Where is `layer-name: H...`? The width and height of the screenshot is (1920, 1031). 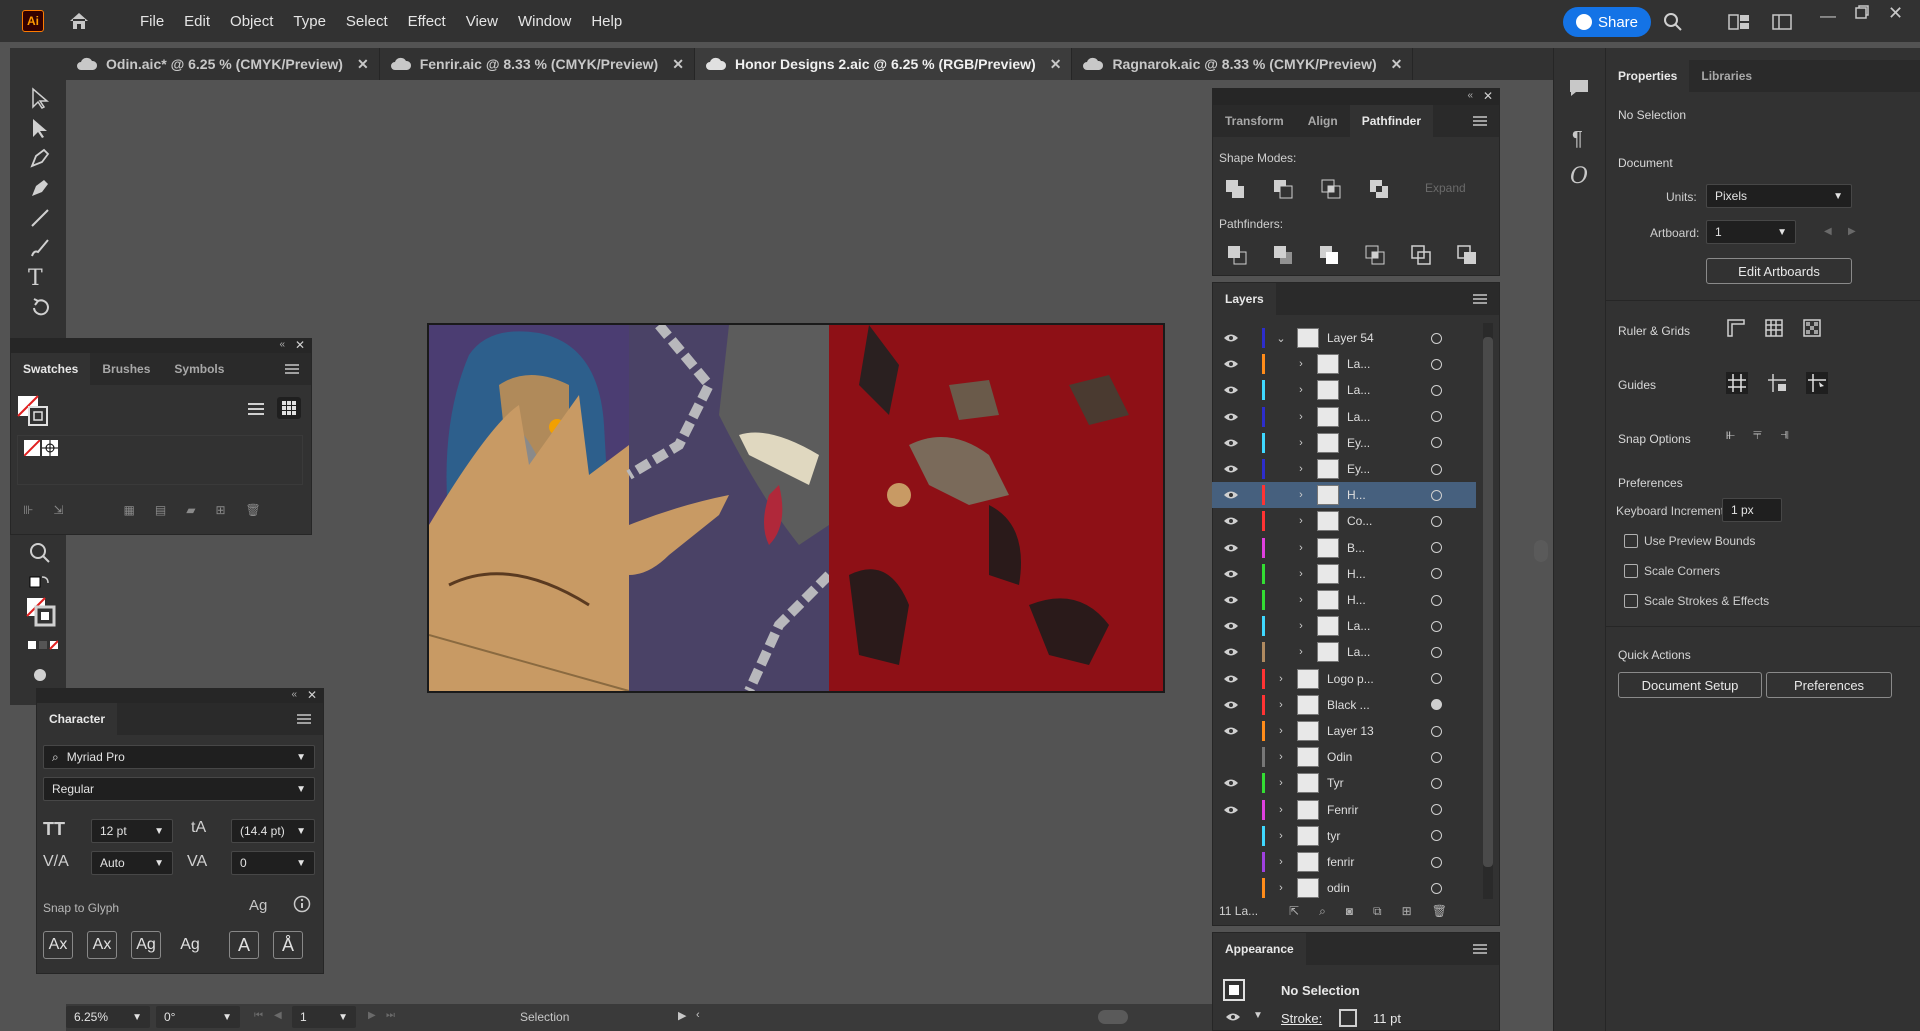 layer-name: H... is located at coordinates (1387, 574).